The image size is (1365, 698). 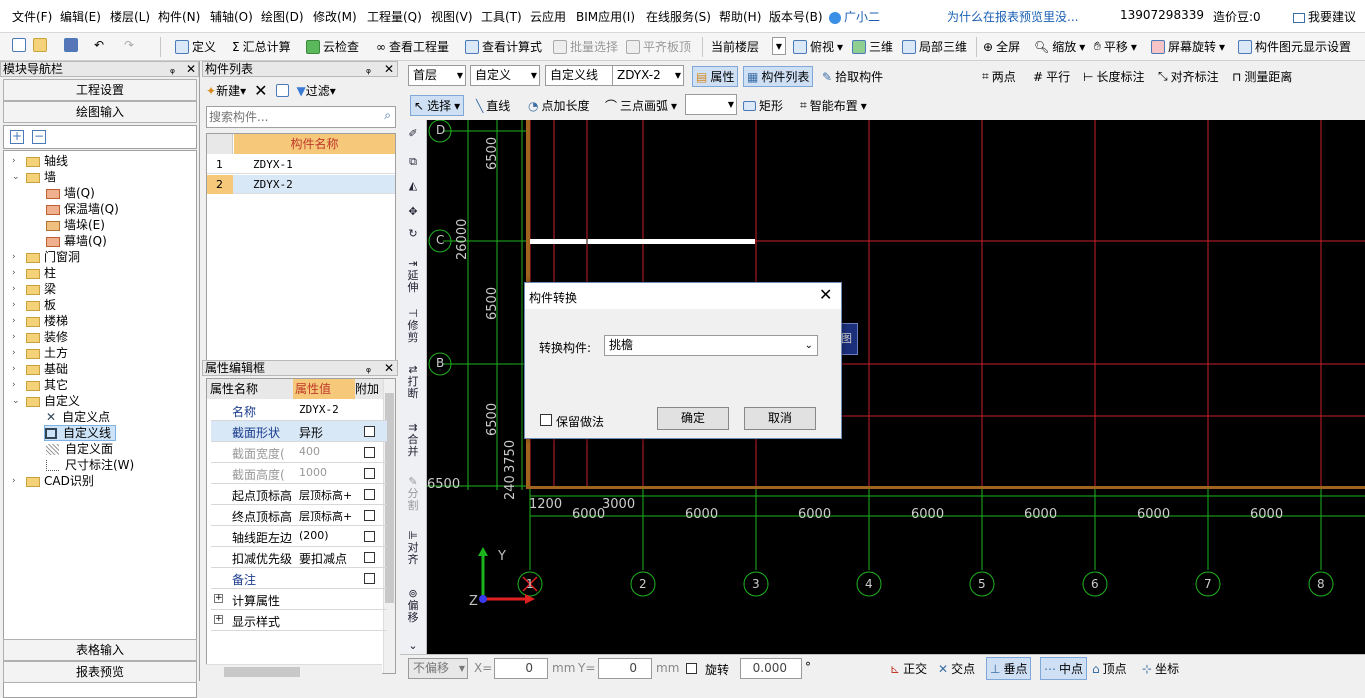 I want to click on project-settings-button: 工程设置, so click(x=100, y=90).